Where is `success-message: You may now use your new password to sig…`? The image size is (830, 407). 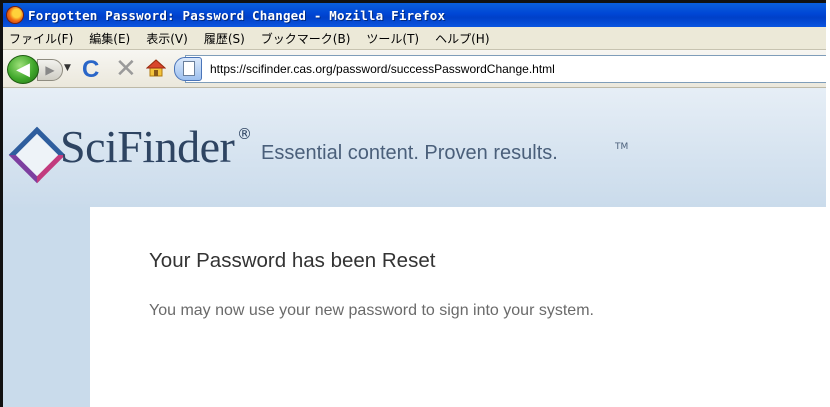 success-message: You may now use your new password to sig… is located at coordinates (371, 310).